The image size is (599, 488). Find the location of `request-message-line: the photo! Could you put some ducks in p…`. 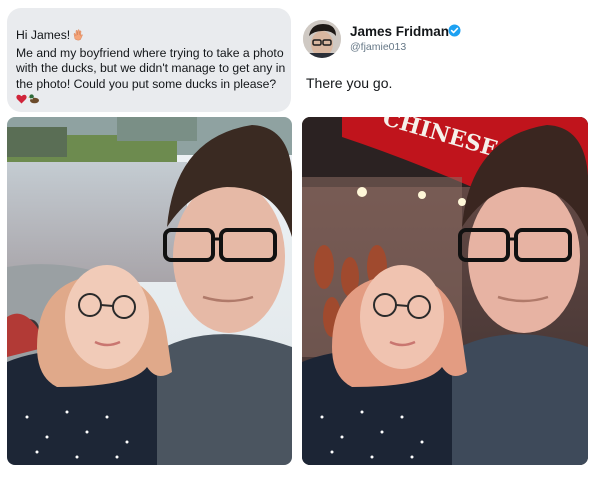

request-message-line: the photo! Could you put some ducks in p… is located at coordinates (146, 83).